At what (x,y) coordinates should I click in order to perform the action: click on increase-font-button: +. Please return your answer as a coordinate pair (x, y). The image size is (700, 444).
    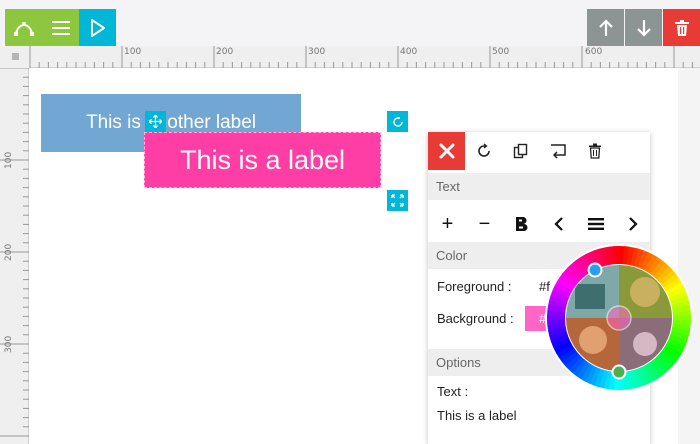
    Looking at the image, I should click on (447, 224).